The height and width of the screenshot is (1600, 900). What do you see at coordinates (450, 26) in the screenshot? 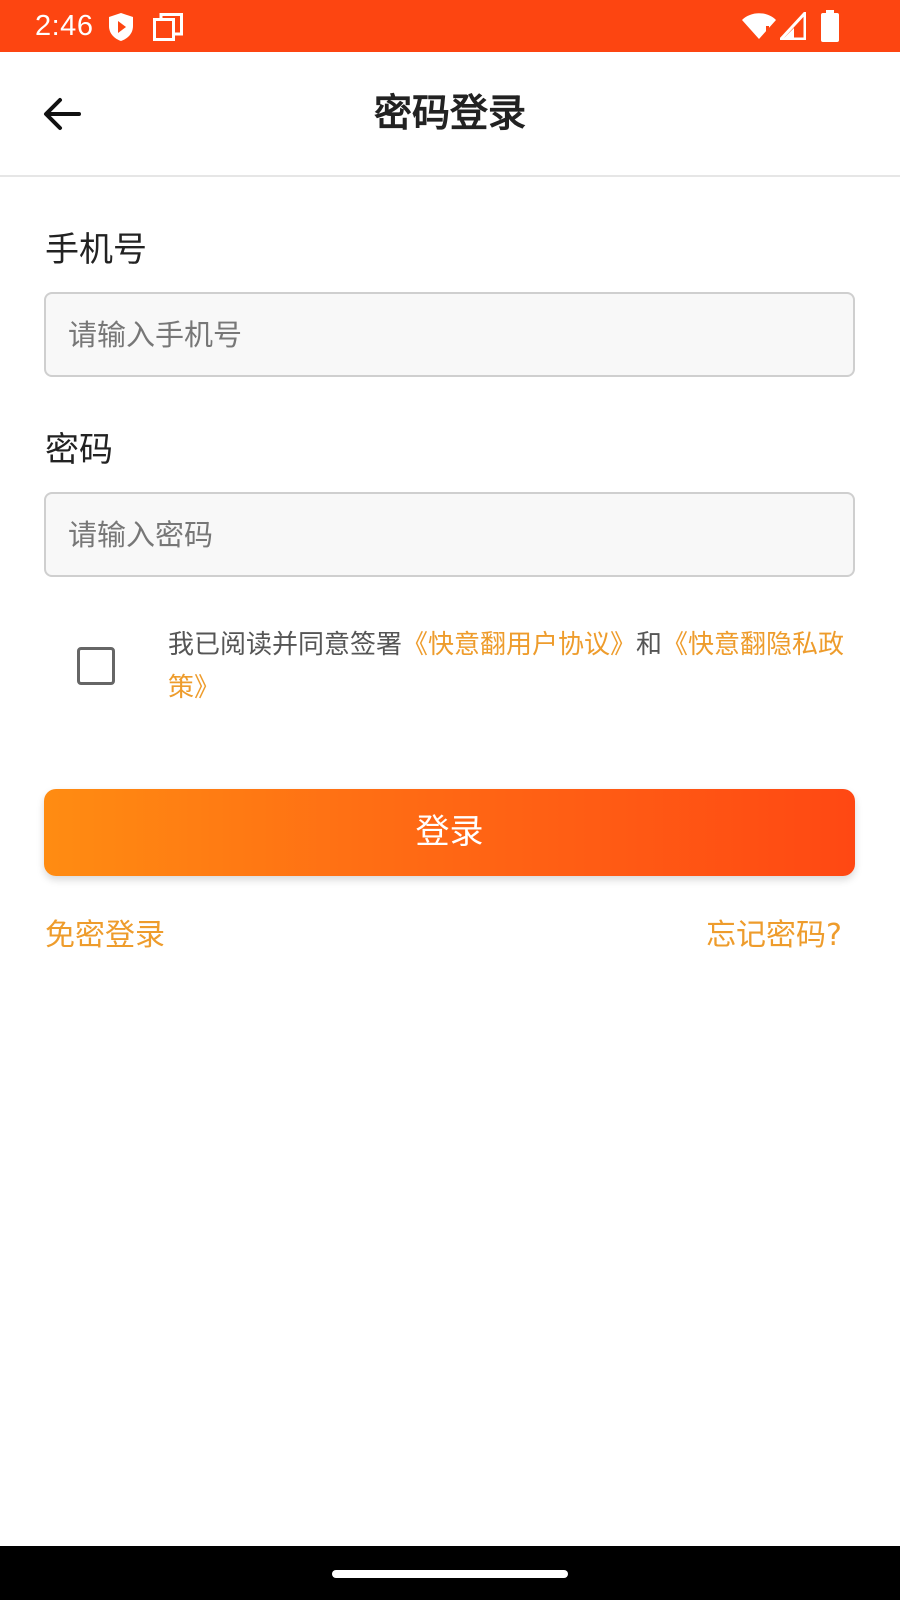
I see `status-bar: 2:46` at bounding box center [450, 26].